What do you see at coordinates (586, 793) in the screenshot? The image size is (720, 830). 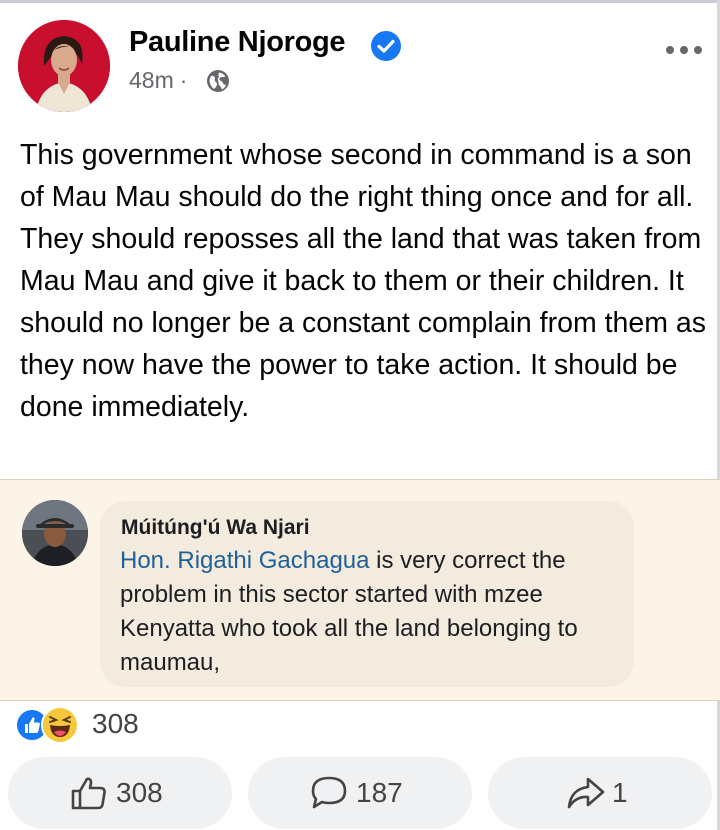 I see `share-icon` at bounding box center [586, 793].